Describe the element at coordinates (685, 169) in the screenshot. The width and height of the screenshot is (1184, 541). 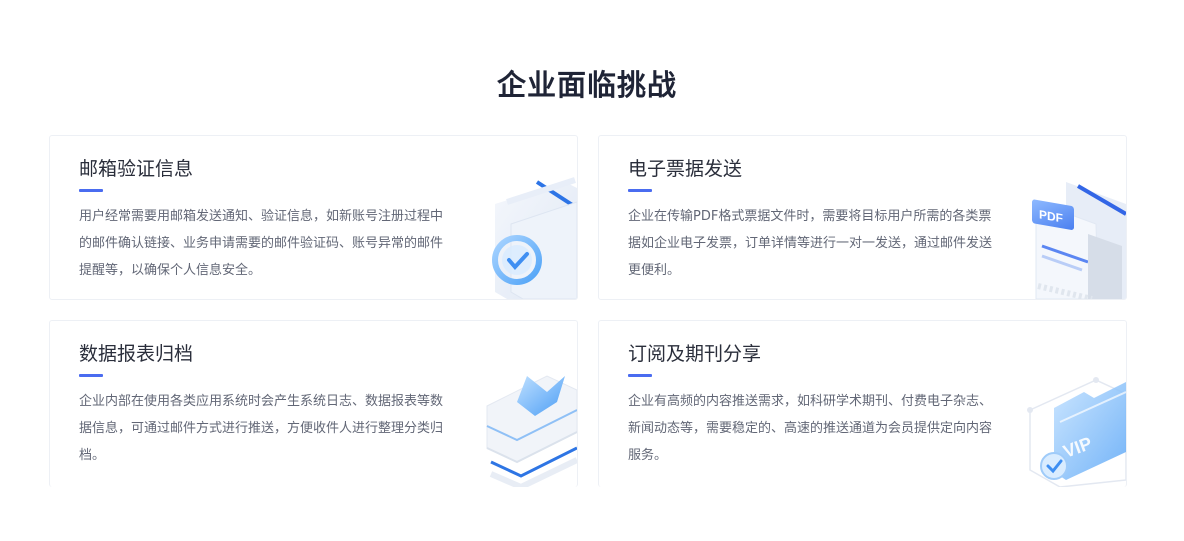
I see `card-title: 电子票据发送` at that location.